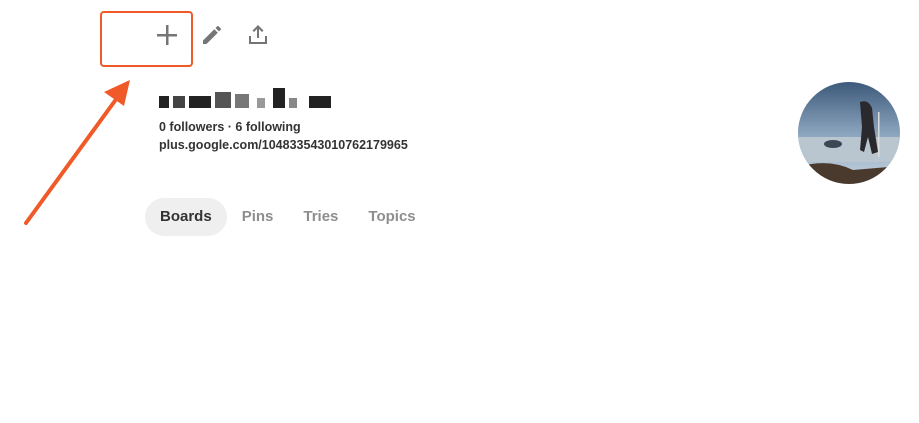  I want to click on profile-tabs: Boards Pins Tries Topics, so click(288, 217).